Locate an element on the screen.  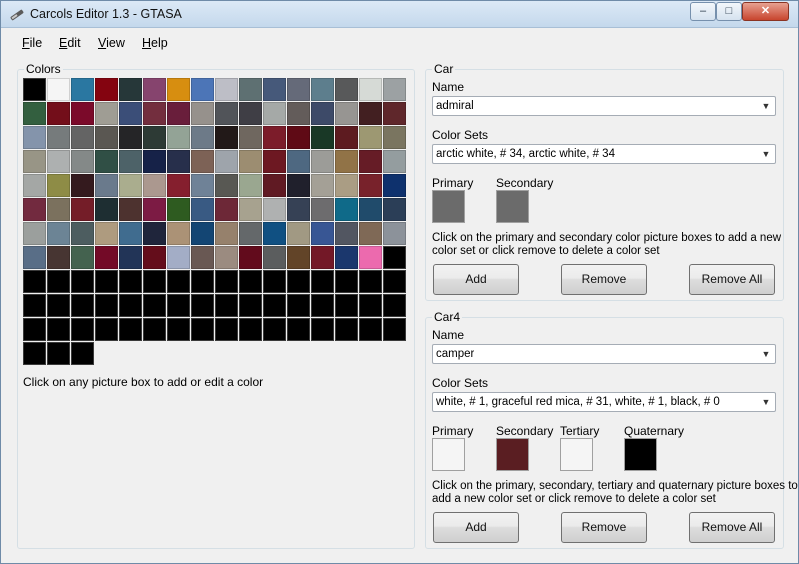
car-color-sets-dropdown: arctic white, # 34, arctic white, # 34 ▼ is located at coordinates (604, 154).